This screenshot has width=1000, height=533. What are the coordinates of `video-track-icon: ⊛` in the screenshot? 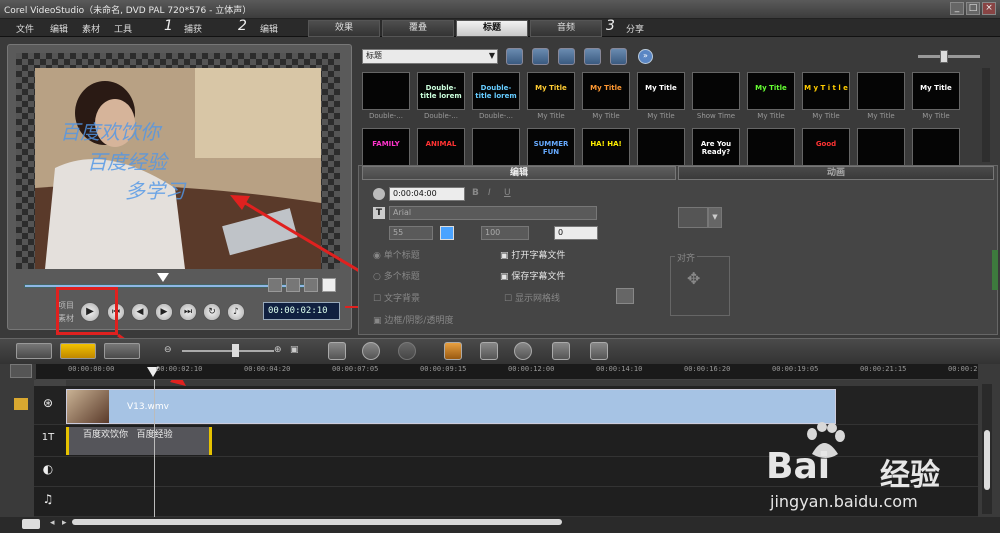 It's located at (48, 403).